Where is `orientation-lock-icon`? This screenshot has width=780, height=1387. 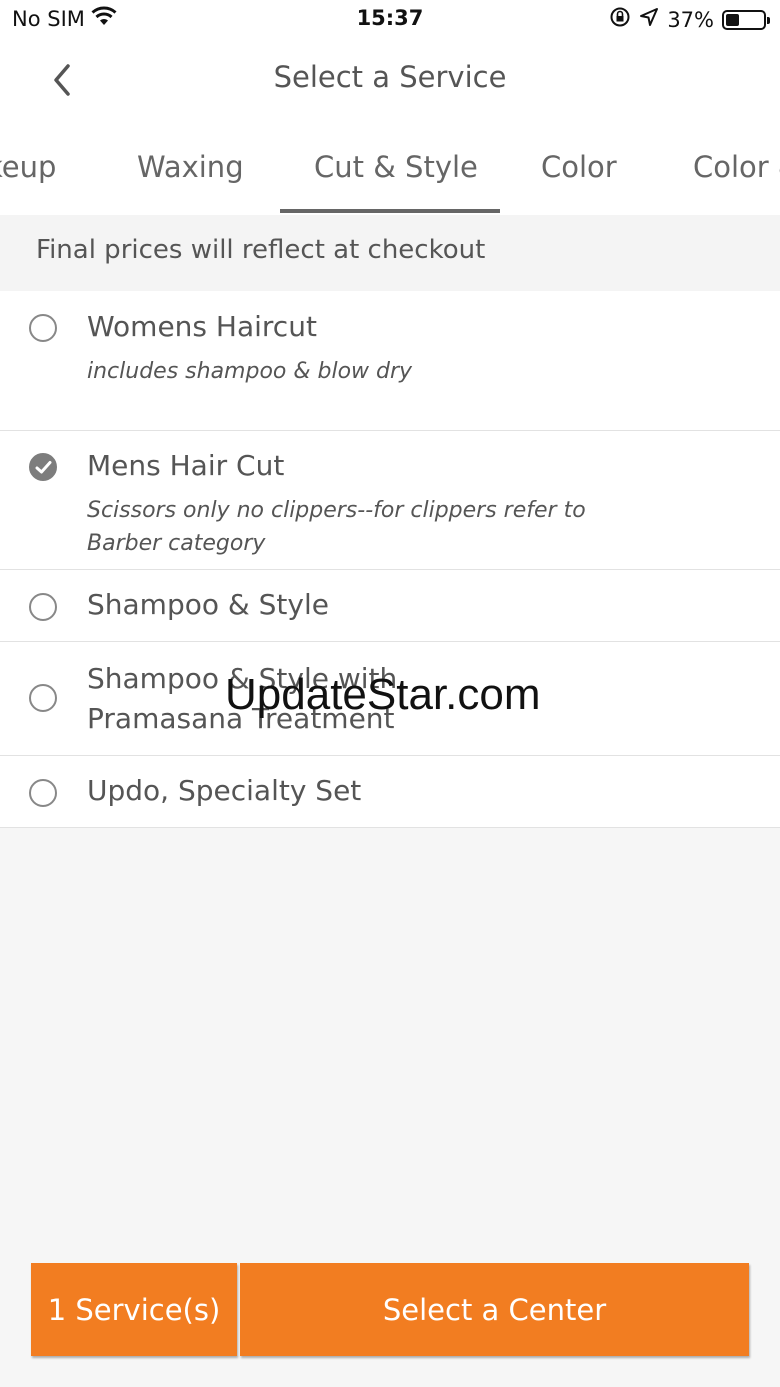 orientation-lock-icon is located at coordinates (620, 19).